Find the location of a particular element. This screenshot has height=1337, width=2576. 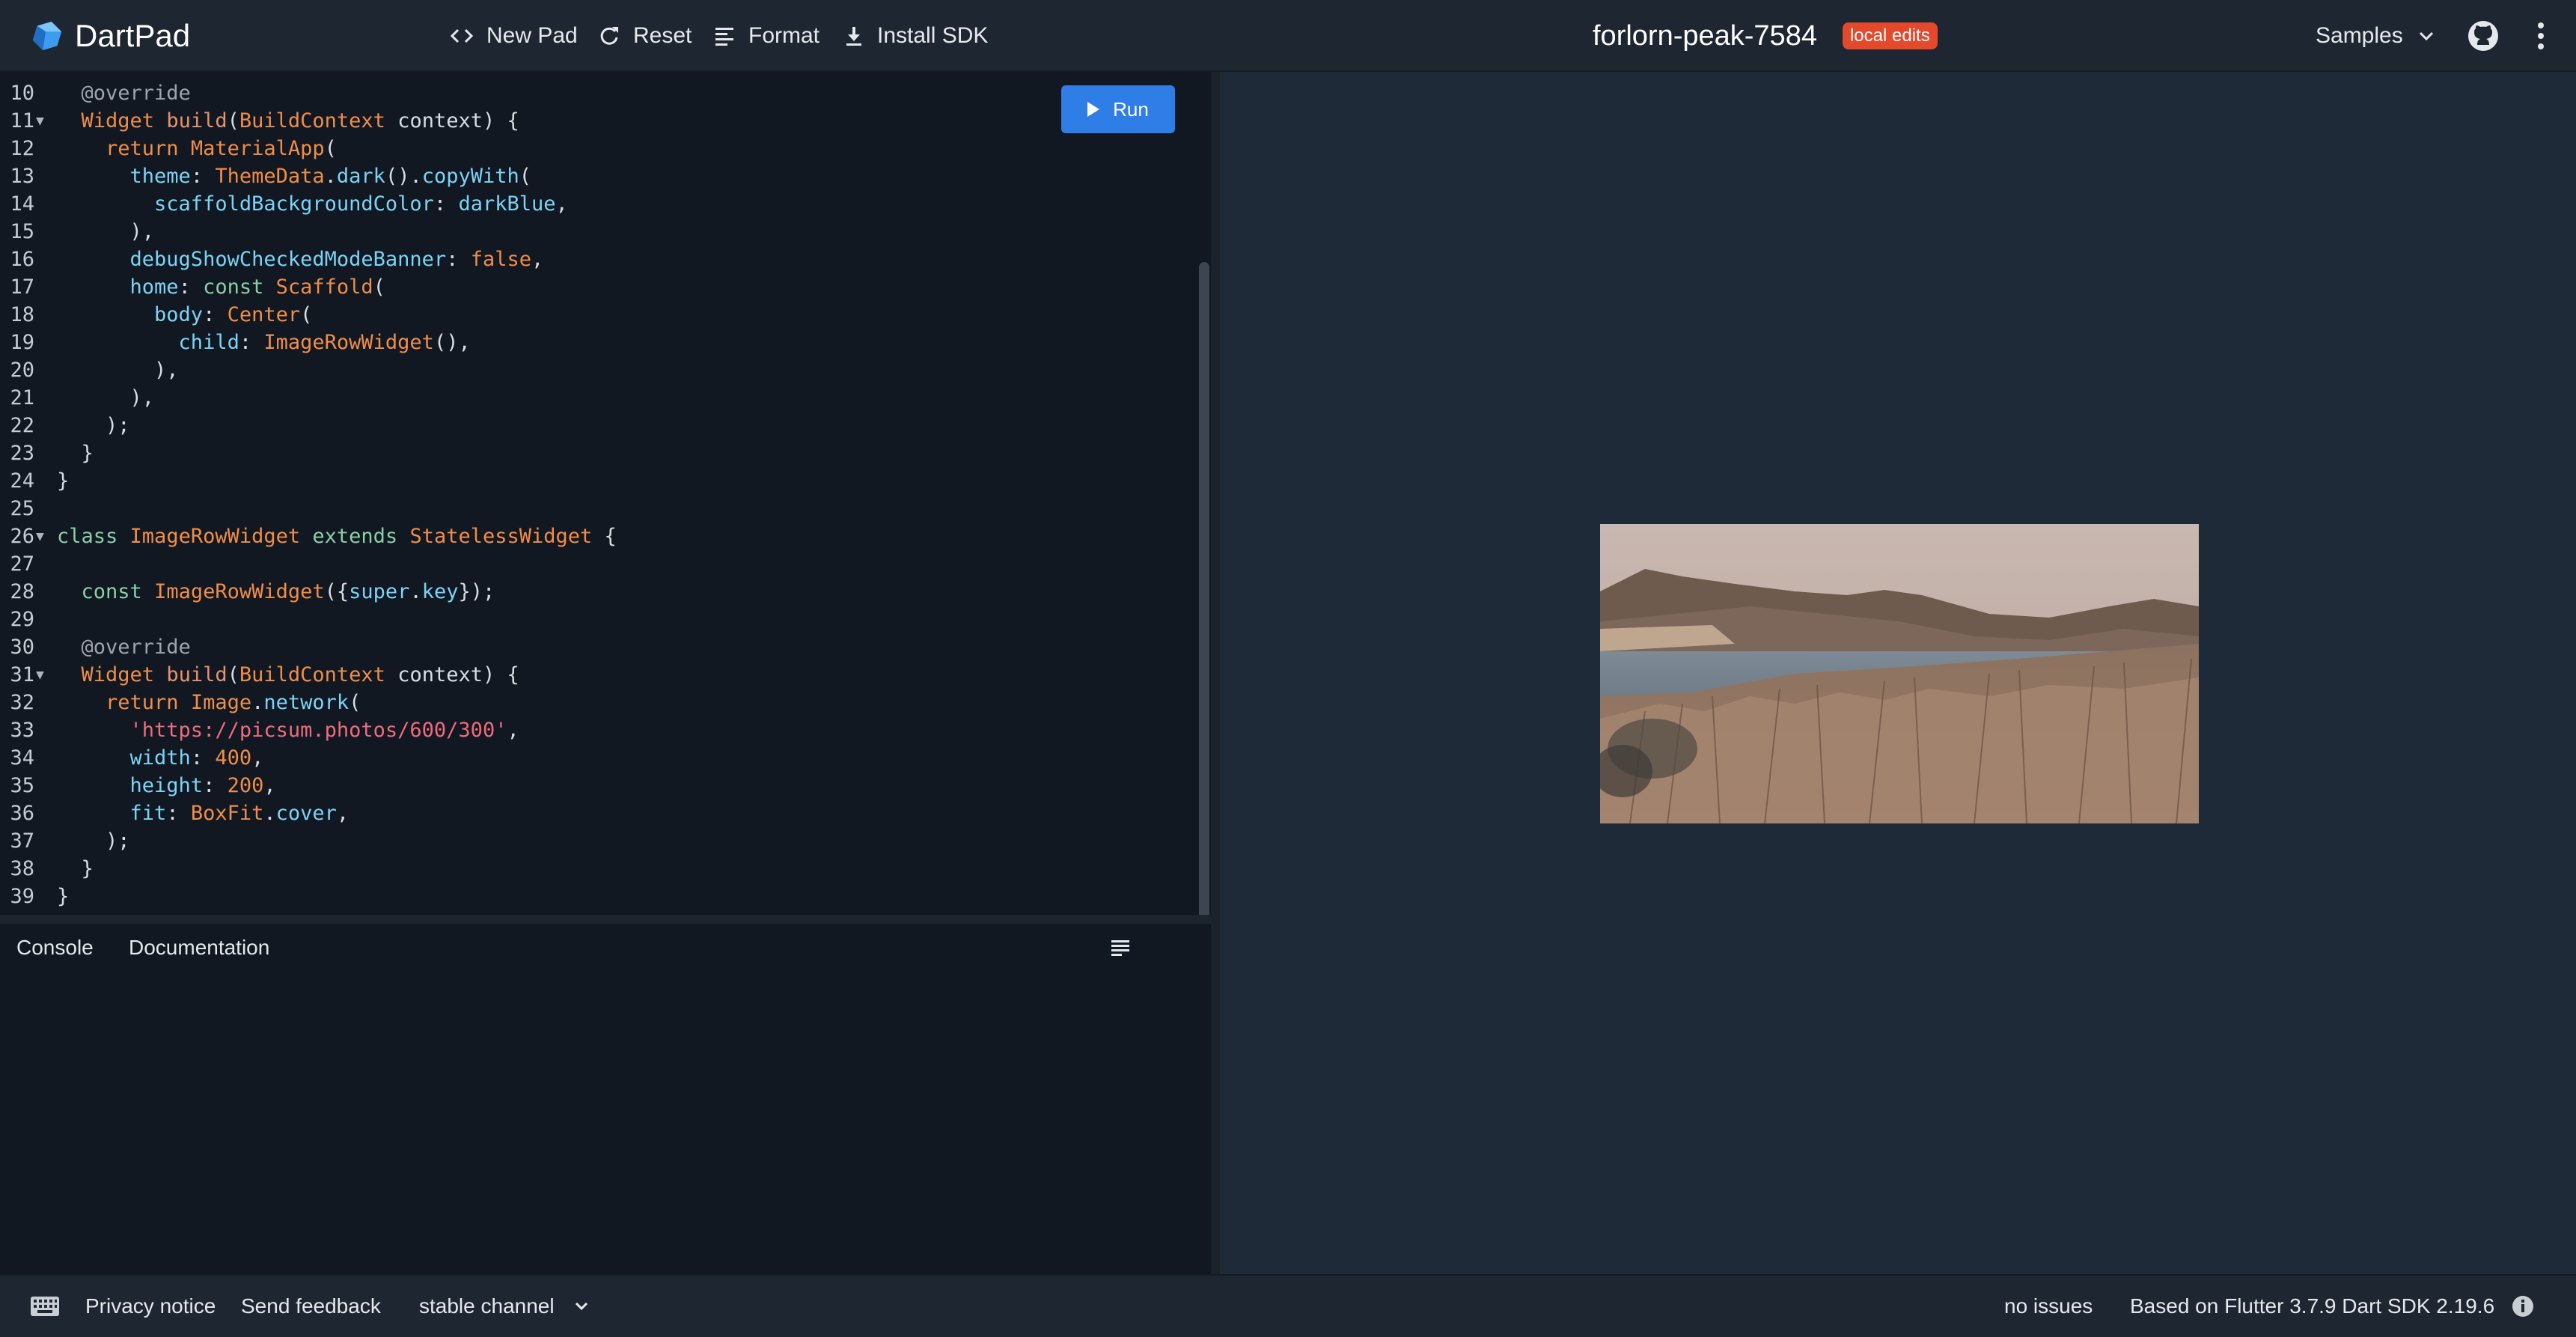

reset-button: Reset is located at coordinates (645, 36).